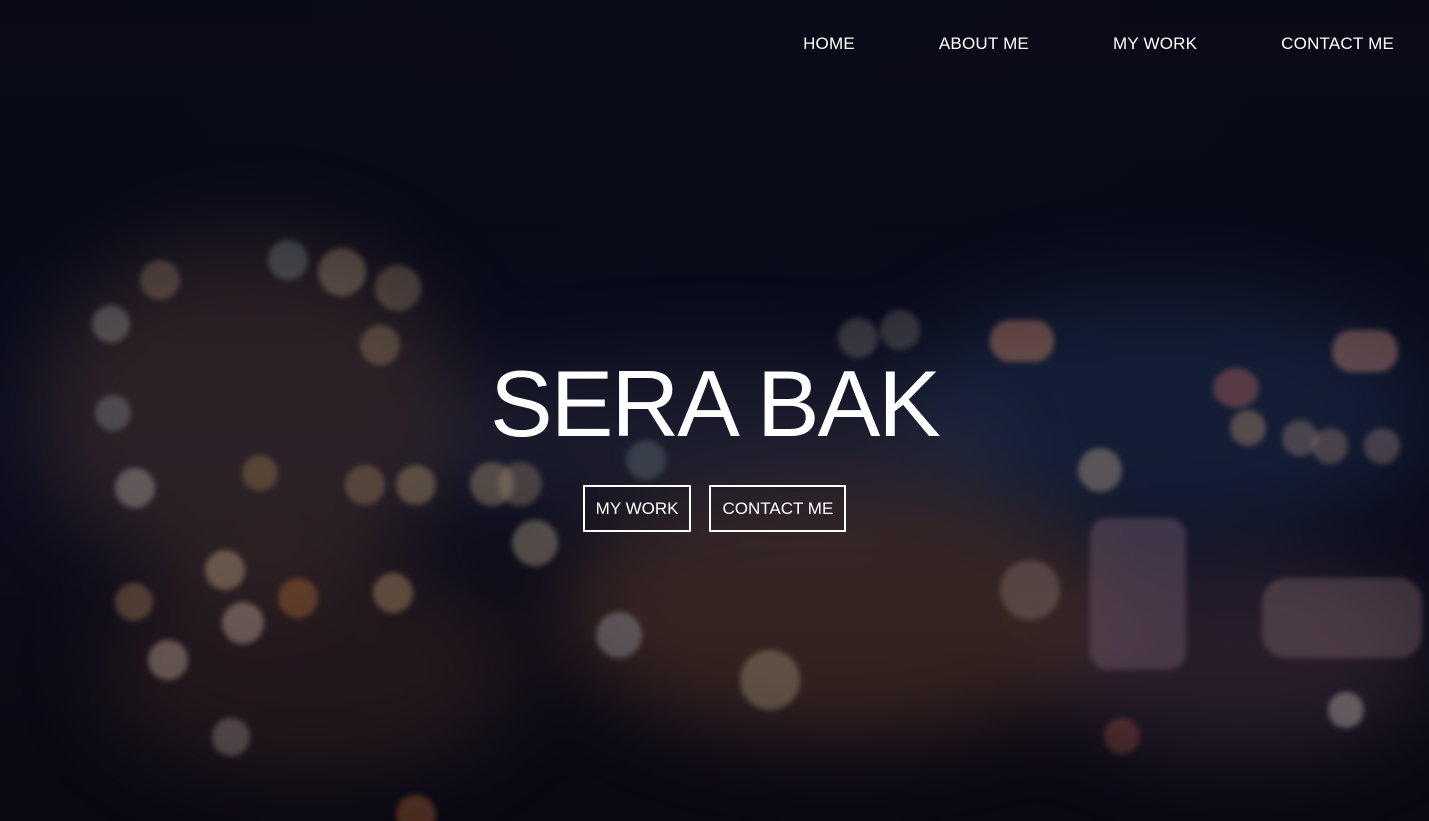 This screenshot has height=821, width=1429. I want to click on hero-button-row: MY WORK CONTACT ME, so click(714, 508).